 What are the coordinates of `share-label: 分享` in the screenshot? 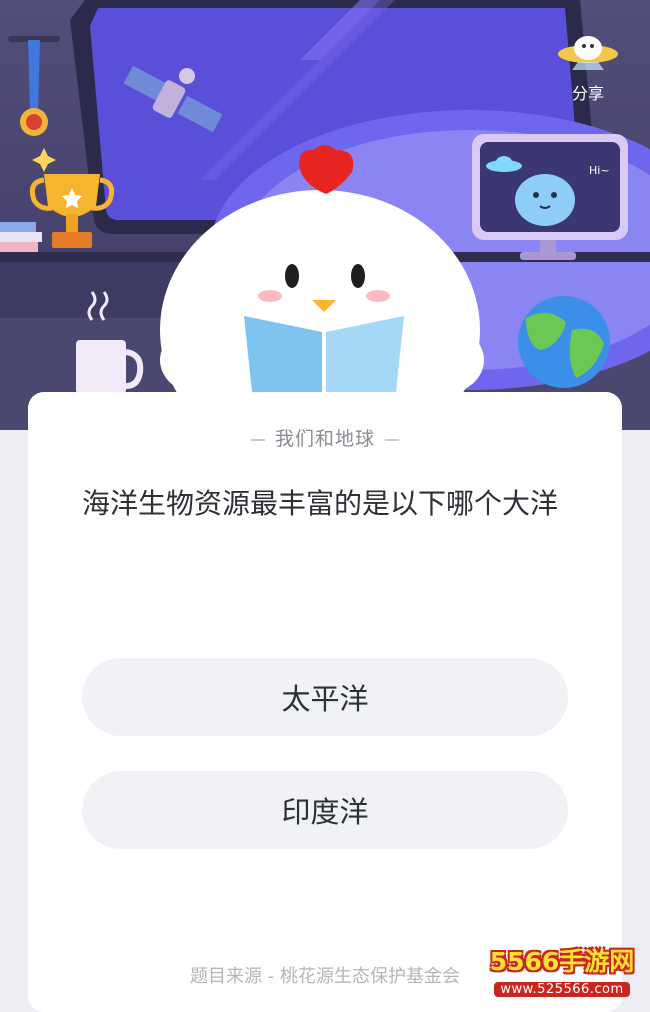 It's located at (587, 93).